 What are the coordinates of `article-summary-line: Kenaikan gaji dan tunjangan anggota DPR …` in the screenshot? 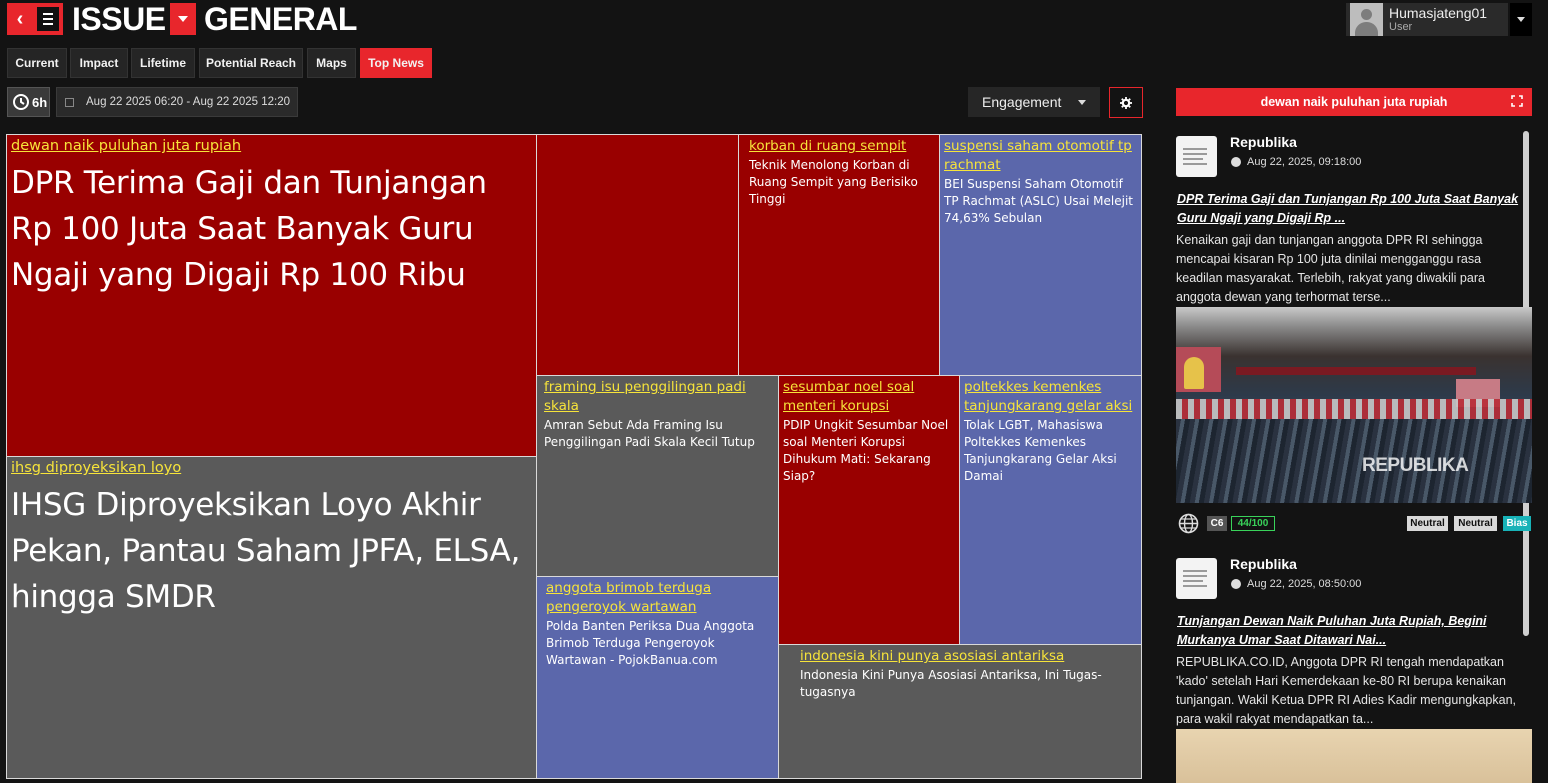 It's located at (1329, 240).